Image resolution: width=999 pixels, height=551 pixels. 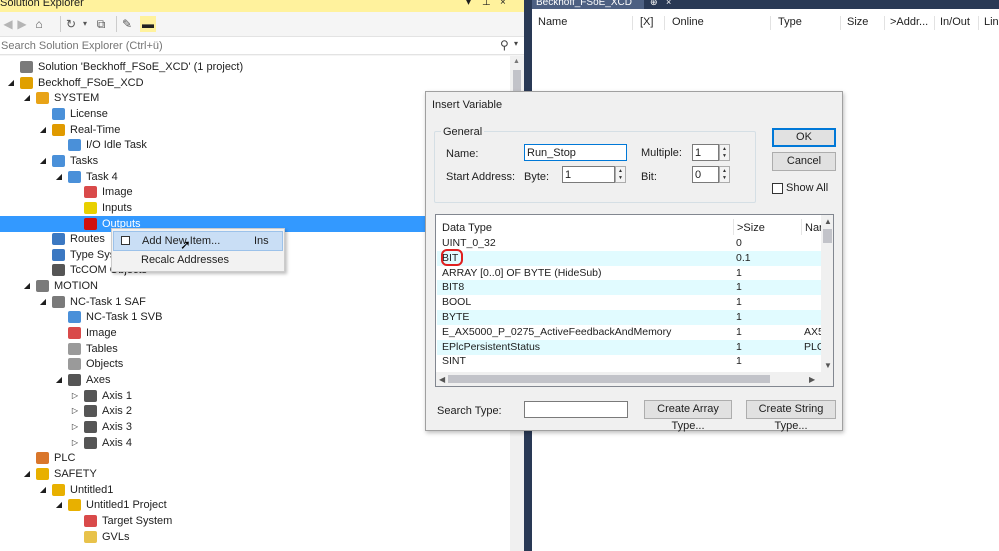 I want to click on size-cell: 0.1, so click(x=743, y=257).